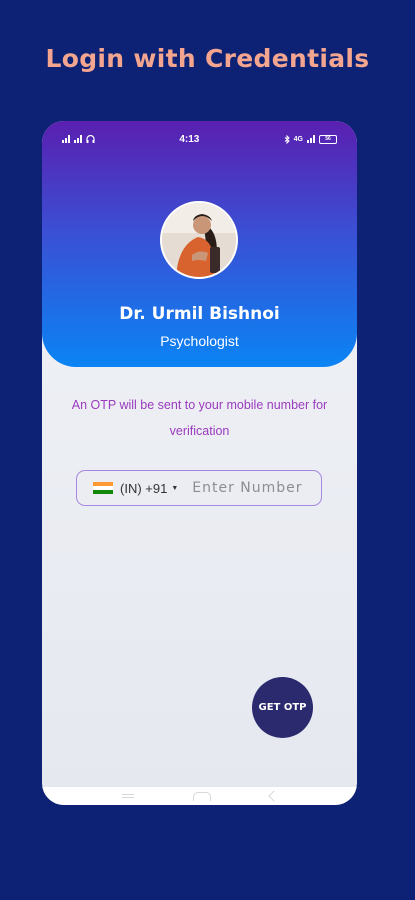  I want to click on phone-number-input-group: (IN) +91 ▼, so click(199, 488).